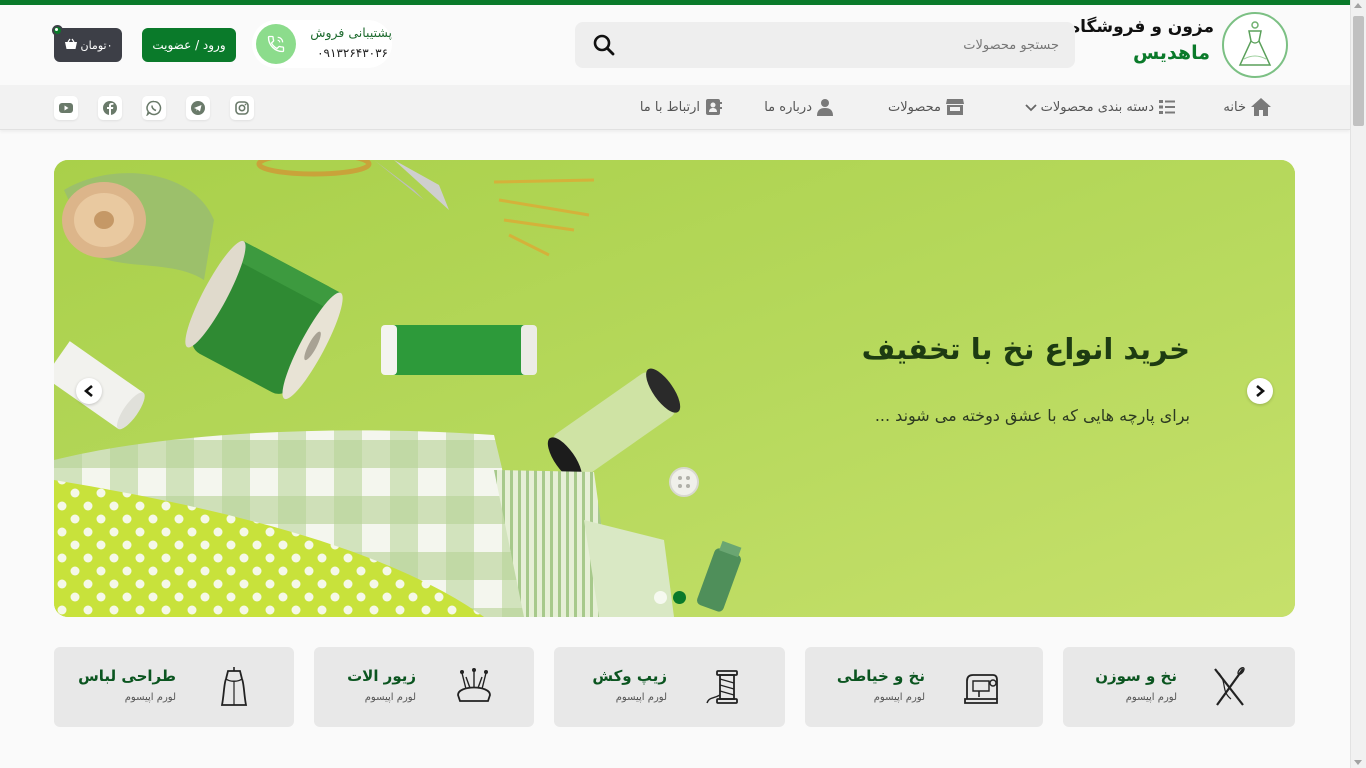 The height and width of the screenshot is (768, 1366). I want to click on main-navigation: خانه دسته بندی محصولات محصولات درباره ما, so click(675, 107).